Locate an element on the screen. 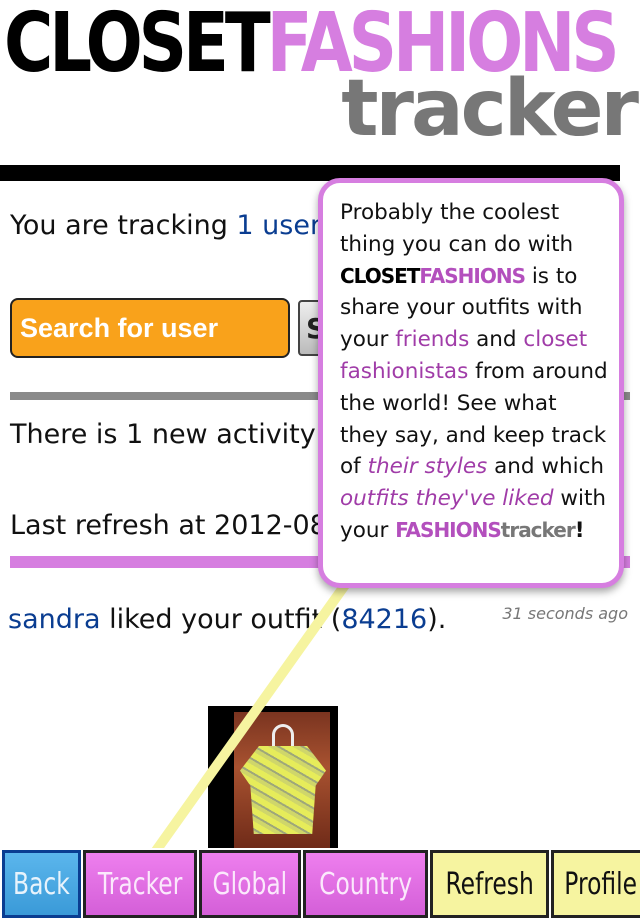 This screenshot has width=640, height=920. tab-refresh-label: Refresh is located at coordinates (489, 884).